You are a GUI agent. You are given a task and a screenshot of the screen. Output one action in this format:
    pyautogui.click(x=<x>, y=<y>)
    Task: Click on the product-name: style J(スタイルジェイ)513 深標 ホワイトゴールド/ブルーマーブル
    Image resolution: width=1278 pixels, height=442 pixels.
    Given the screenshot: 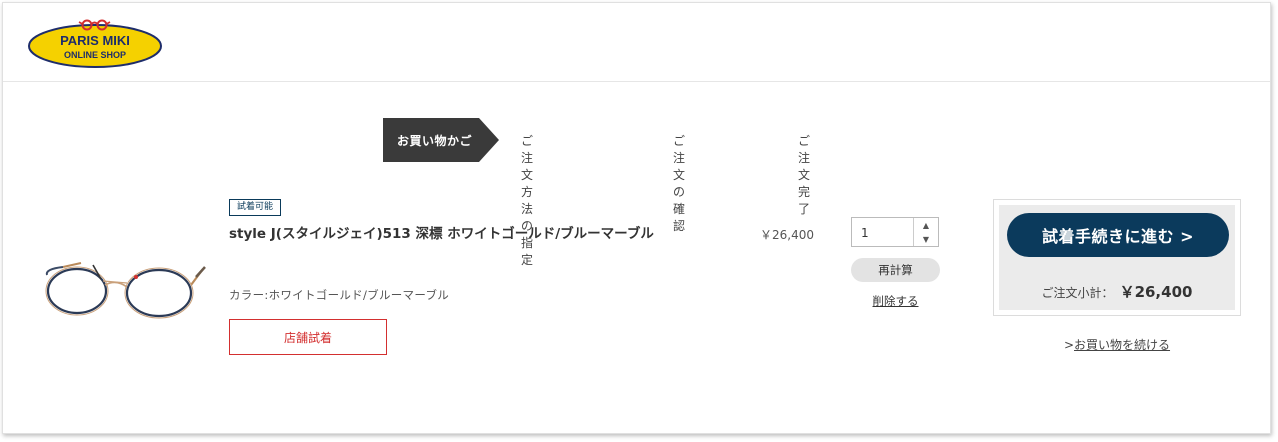 What is the action you would take?
    pyautogui.click(x=454, y=234)
    